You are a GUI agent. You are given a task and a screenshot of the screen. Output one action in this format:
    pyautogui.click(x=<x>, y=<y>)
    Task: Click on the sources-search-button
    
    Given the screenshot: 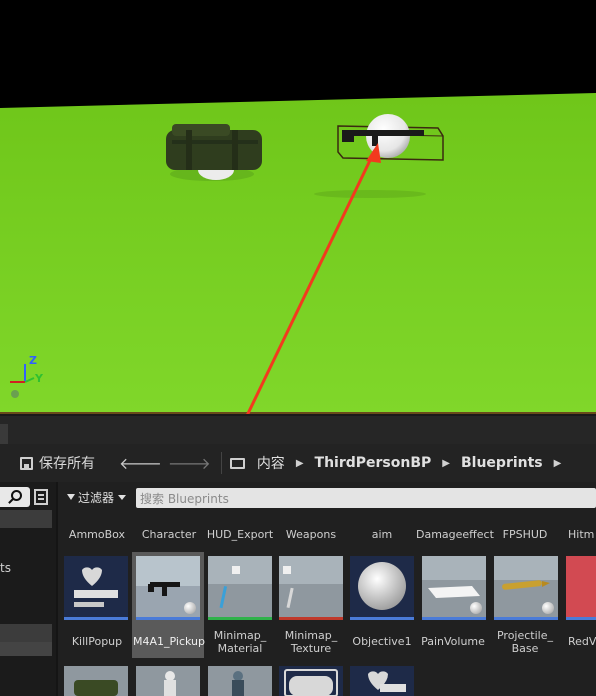 What is the action you would take?
    pyautogui.click(x=15, y=497)
    